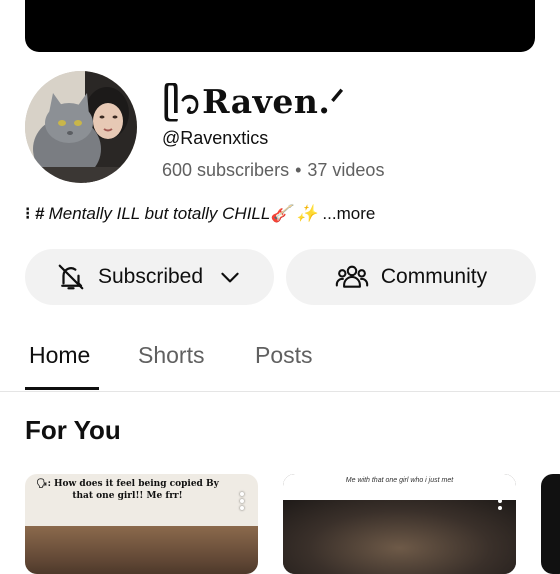  I want to click on short-card, so click(550, 524).